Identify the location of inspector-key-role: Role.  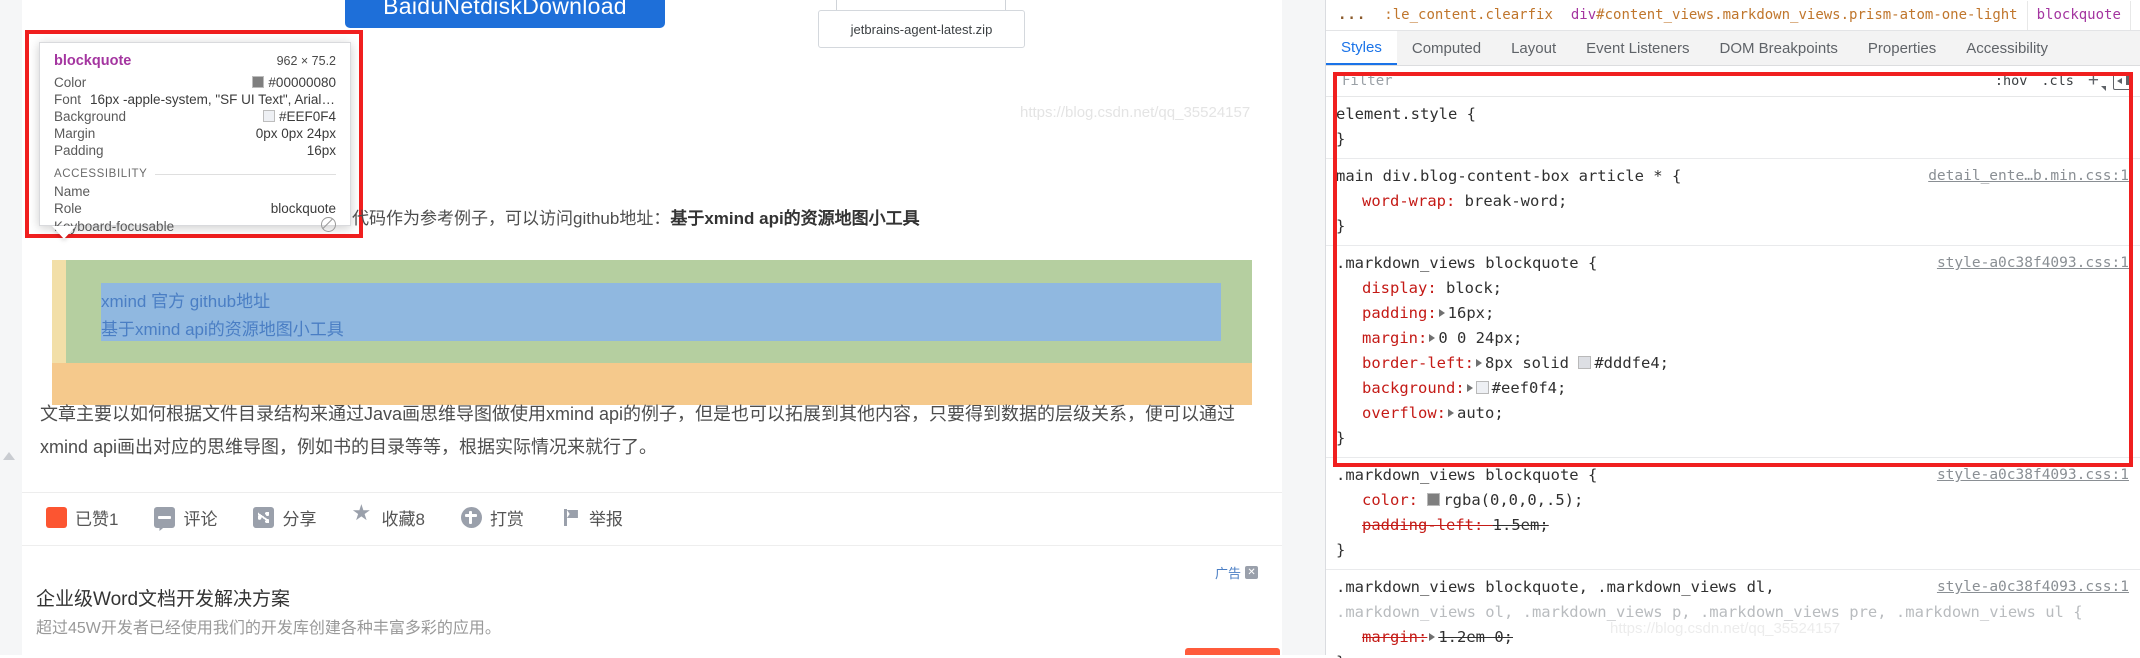
(68, 208).